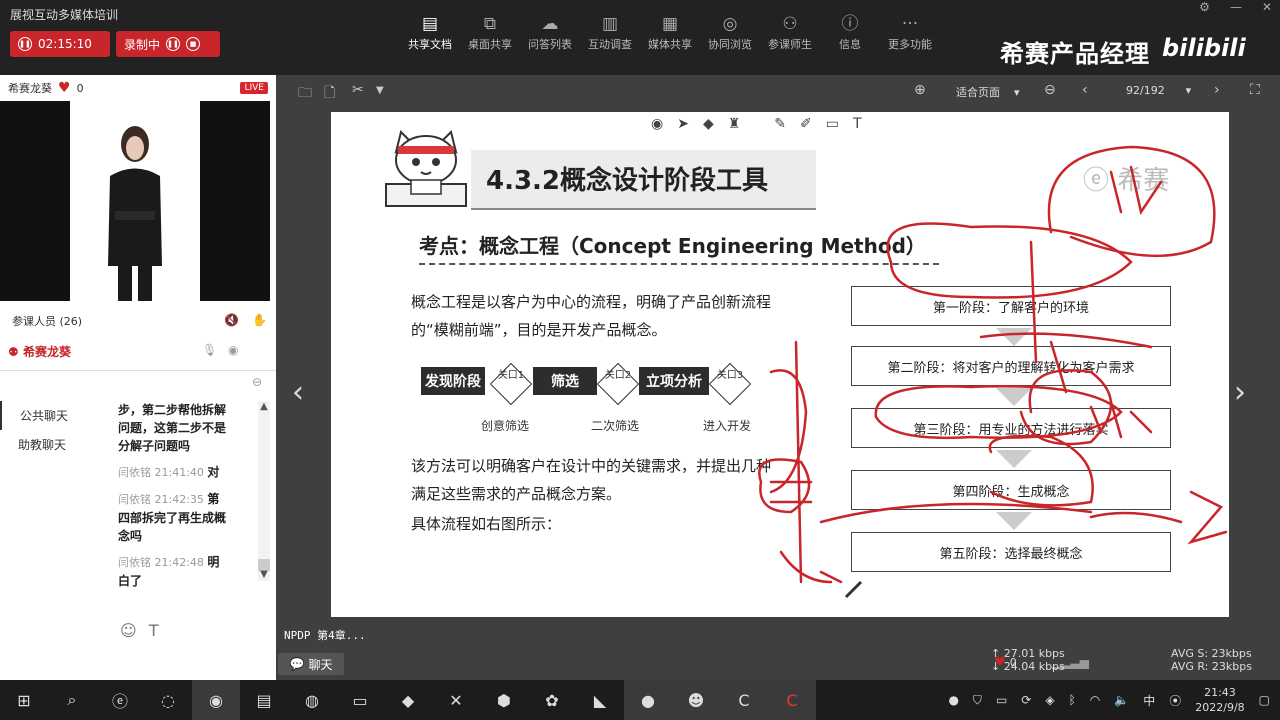 This screenshot has width=1280, height=720. I want to click on network-app-icon: ✿, so click(552, 700).